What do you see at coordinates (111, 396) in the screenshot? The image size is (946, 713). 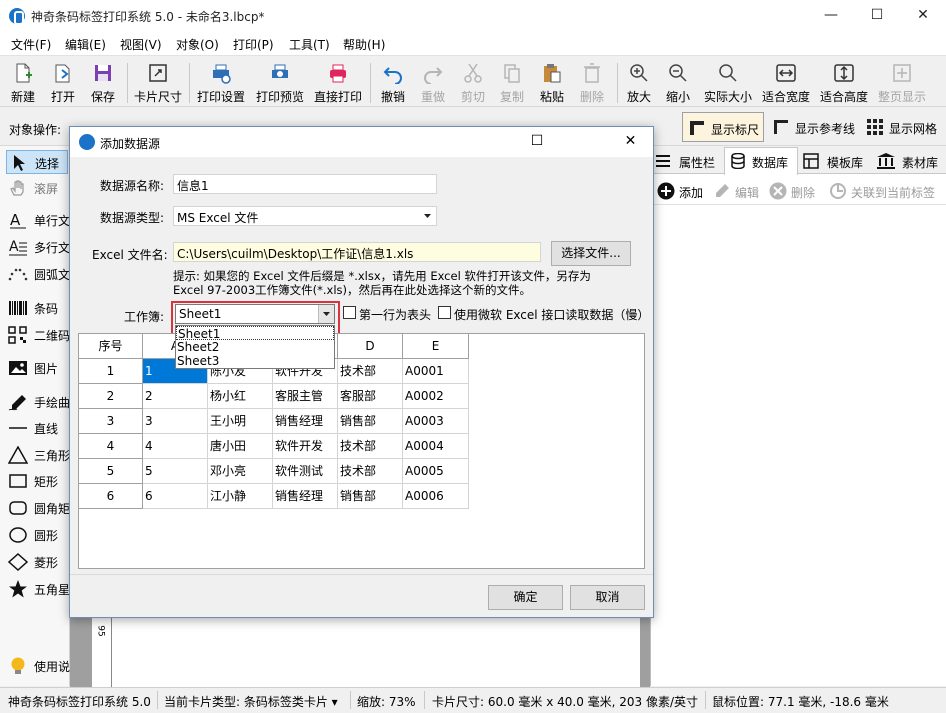 I see `grid-row-header: 2` at bounding box center [111, 396].